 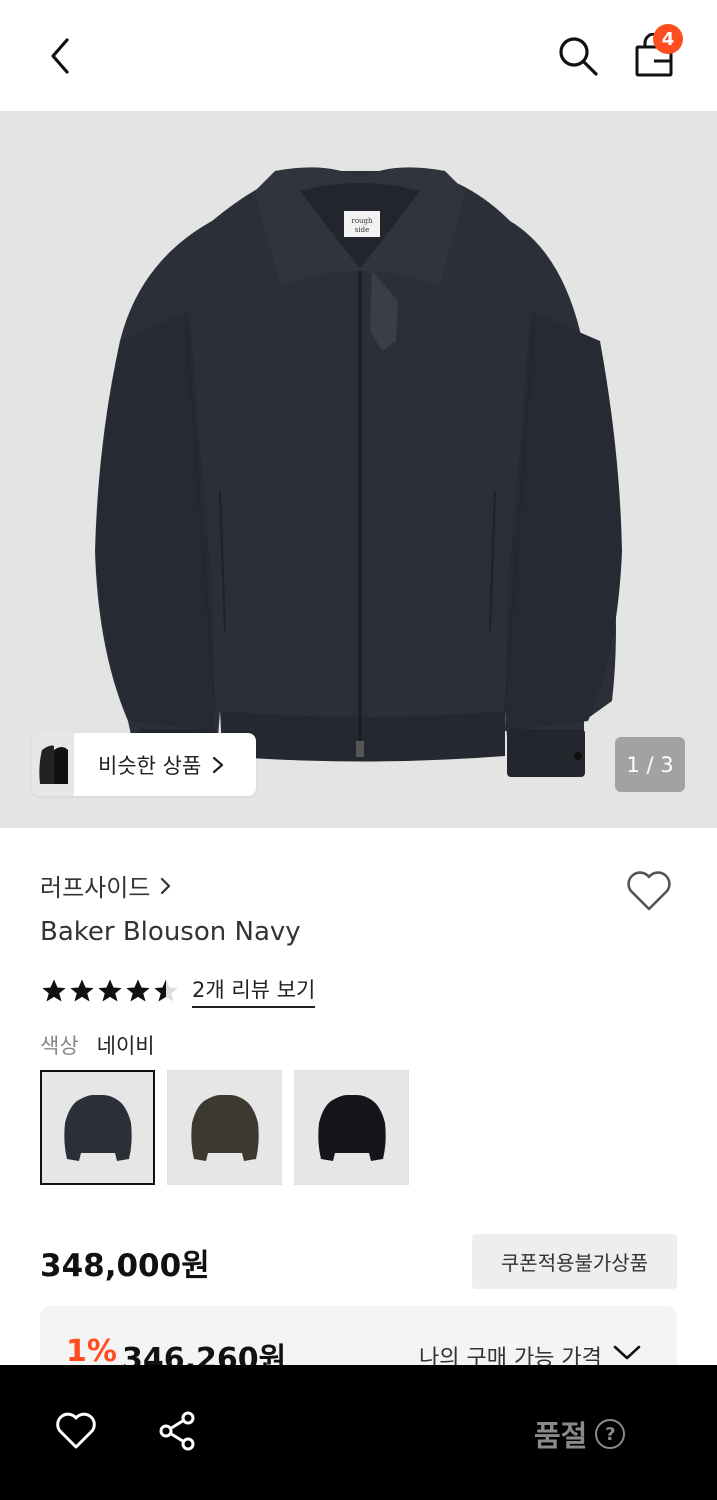 I want to click on back-button, so click(x=60, y=56).